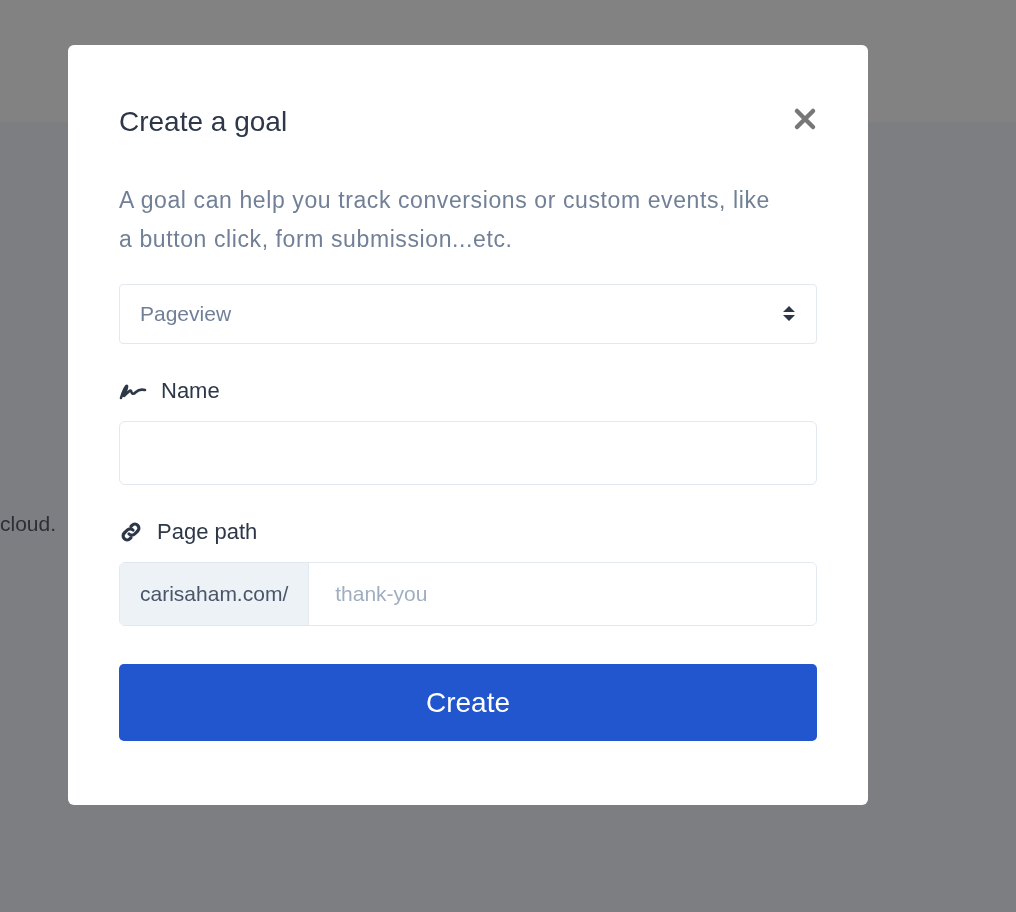 The height and width of the screenshot is (912, 1016). What do you see at coordinates (468, 453) in the screenshot?
I see `name-input` at bounding box center [468, 453].